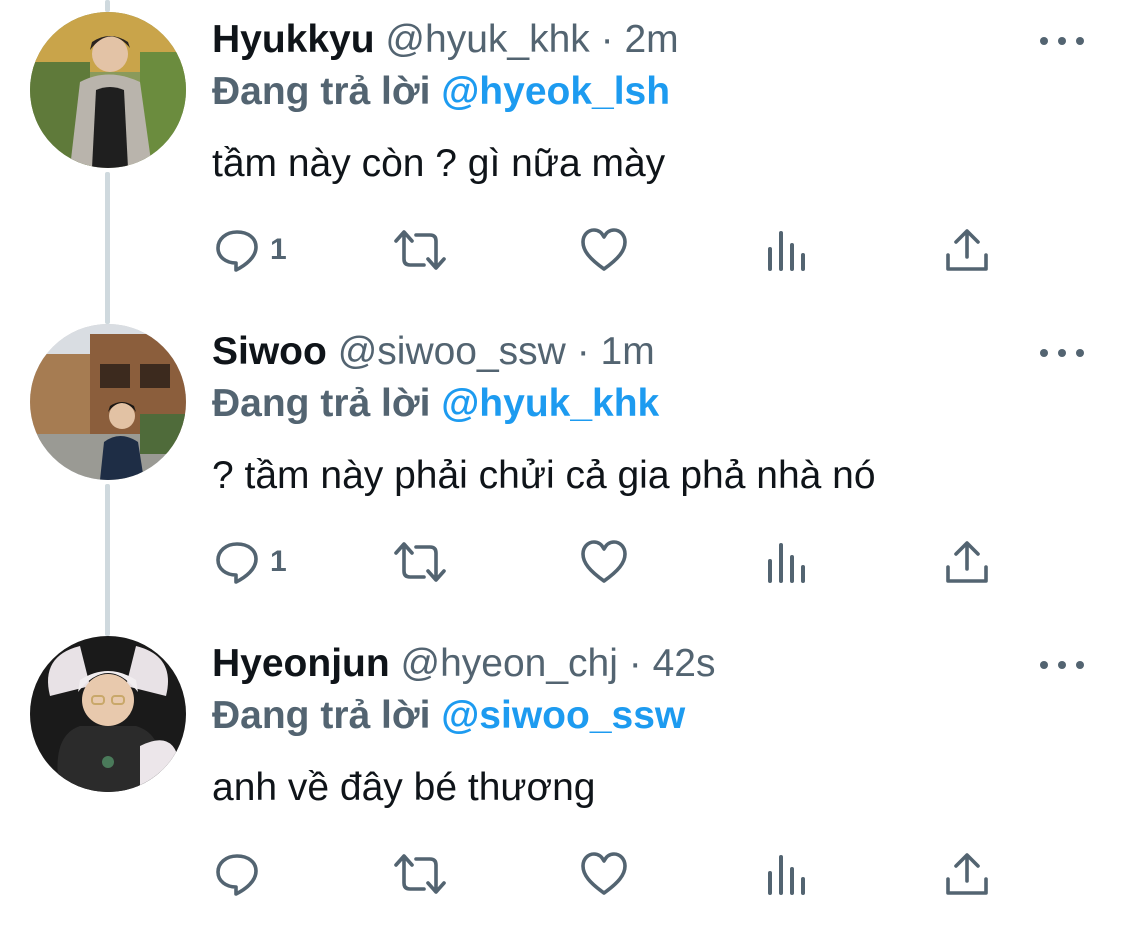  Describe the element at coordinates (509, 663) in the screenshot. I see `user-handle: @hyeon_chj` at that location.